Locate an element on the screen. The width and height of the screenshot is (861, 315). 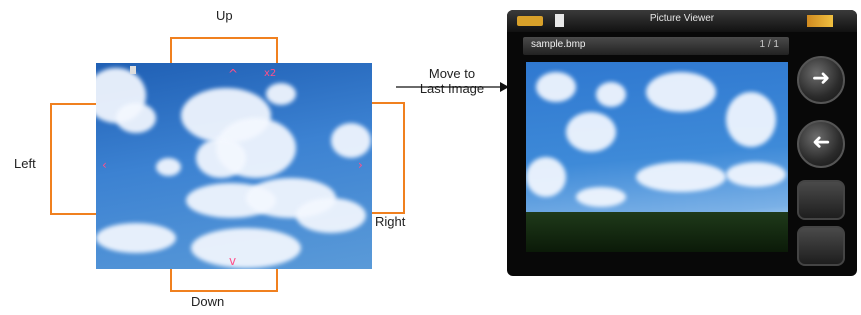
label-right: Right is located at coordinates (390, 221).